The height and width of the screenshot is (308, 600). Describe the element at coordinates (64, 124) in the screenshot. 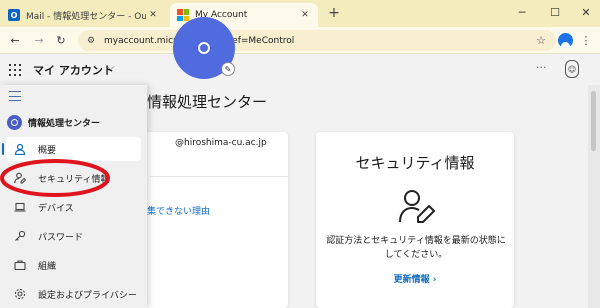

I see `org-name: 情報処理センター` at that location.